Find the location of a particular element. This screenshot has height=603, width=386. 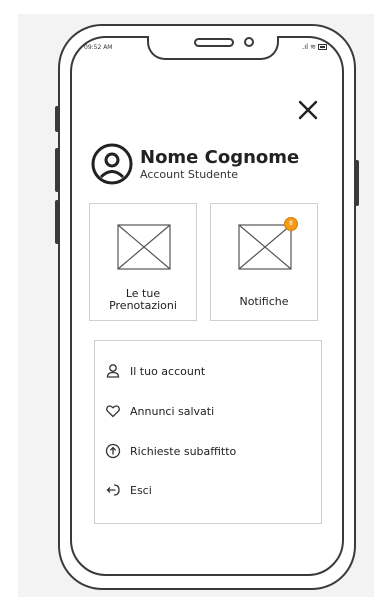

close-icon is located at coordinates (308, 110).